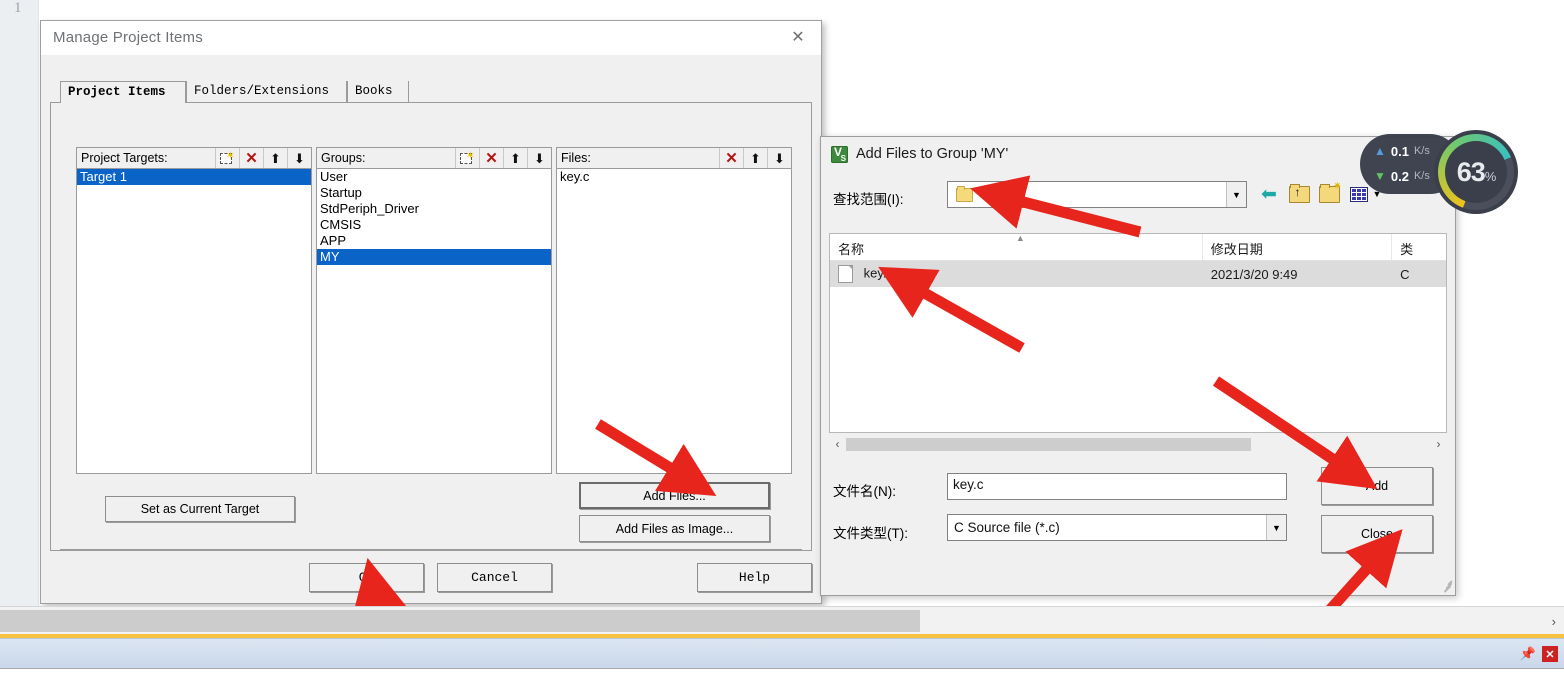 Image resolution: width=1564 pixels, height=677 pixels. What do you see at coordinates (194, 158) in the screenshot?
I see `project-targets-header: Project Targets: ✶ ✕ ⬆ ⬇` at bounding box center [194, 158].